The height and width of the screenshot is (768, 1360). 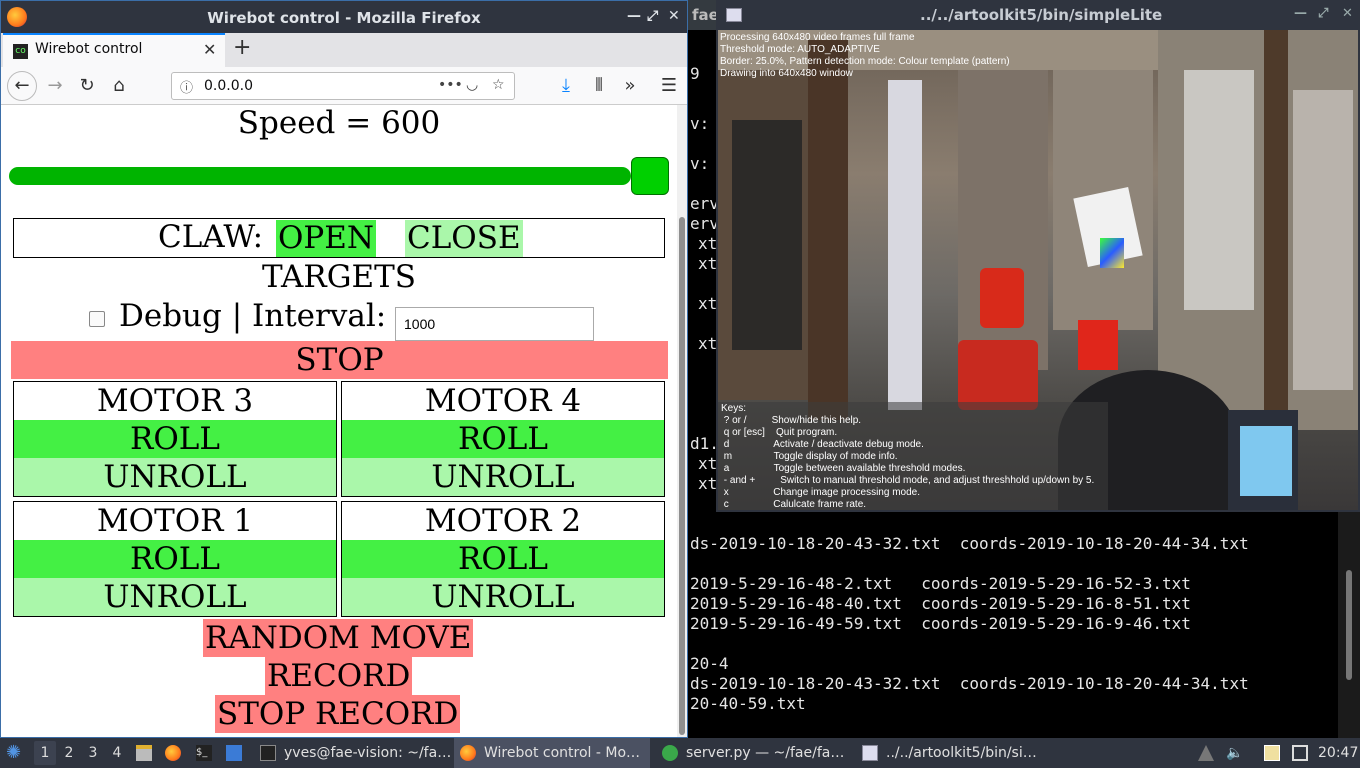 I want to click on speed-slider-thumb, so click(x=650, y=176).